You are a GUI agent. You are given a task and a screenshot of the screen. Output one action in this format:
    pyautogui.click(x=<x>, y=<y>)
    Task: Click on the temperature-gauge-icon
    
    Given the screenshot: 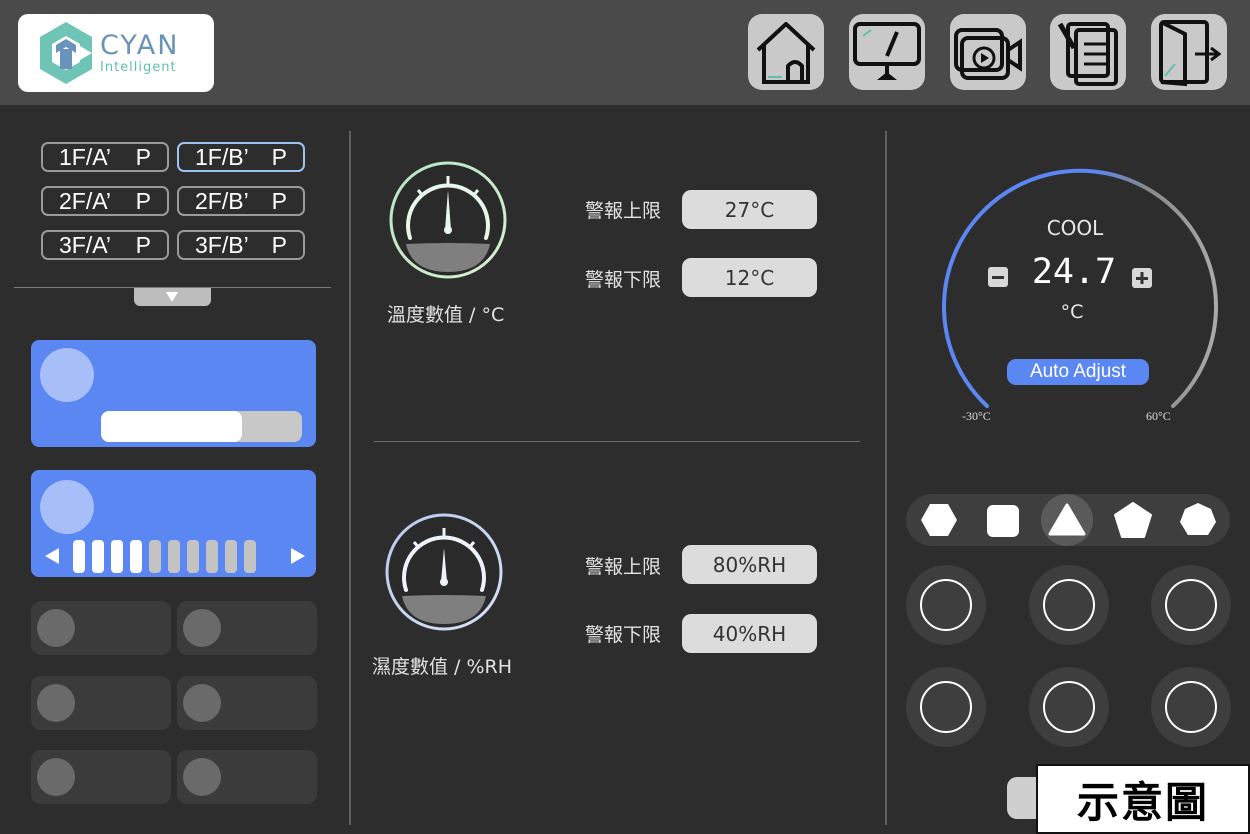 What is the action you would take?
    pyautogui.click(x=448, y=220)
    